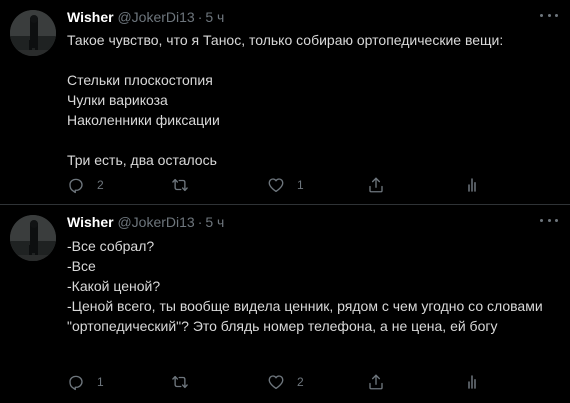  I want to click on like-button: 2, so click(285, 382).